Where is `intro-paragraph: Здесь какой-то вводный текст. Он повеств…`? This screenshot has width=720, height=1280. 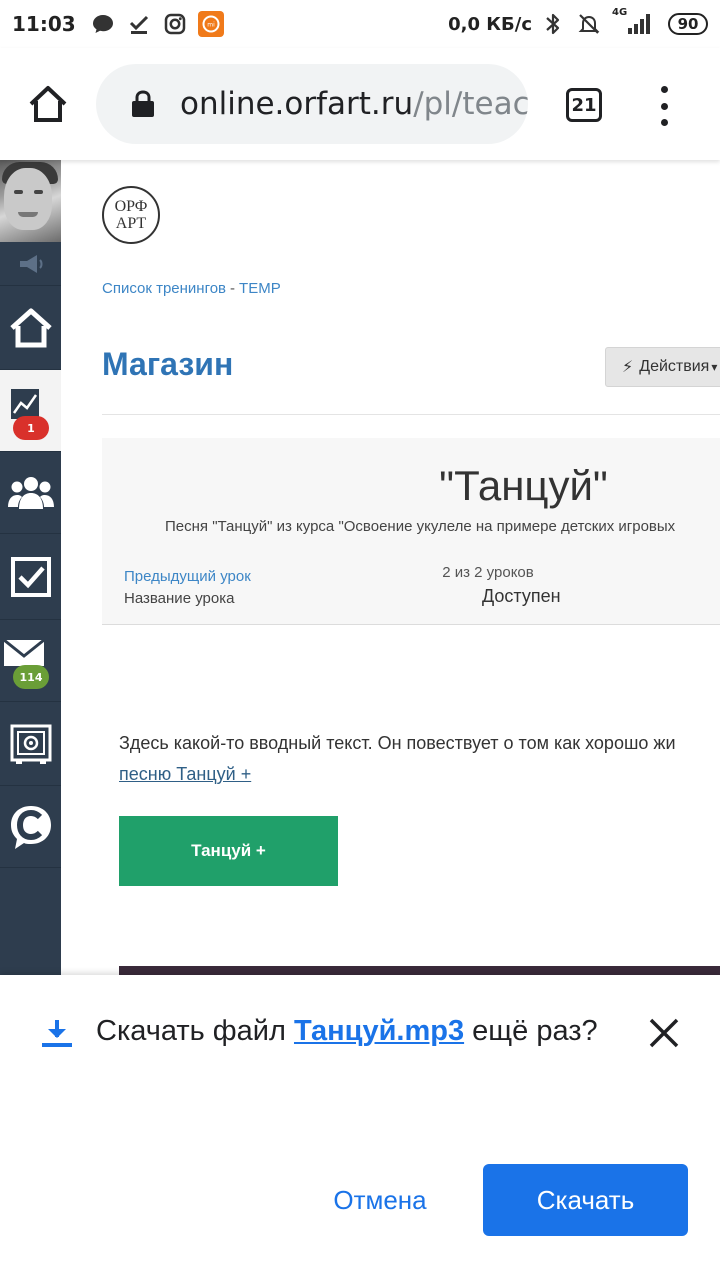 intro-paragraph: Здесь какой-то вводный текст. Он повеств… is located at coordinates (397, 743).